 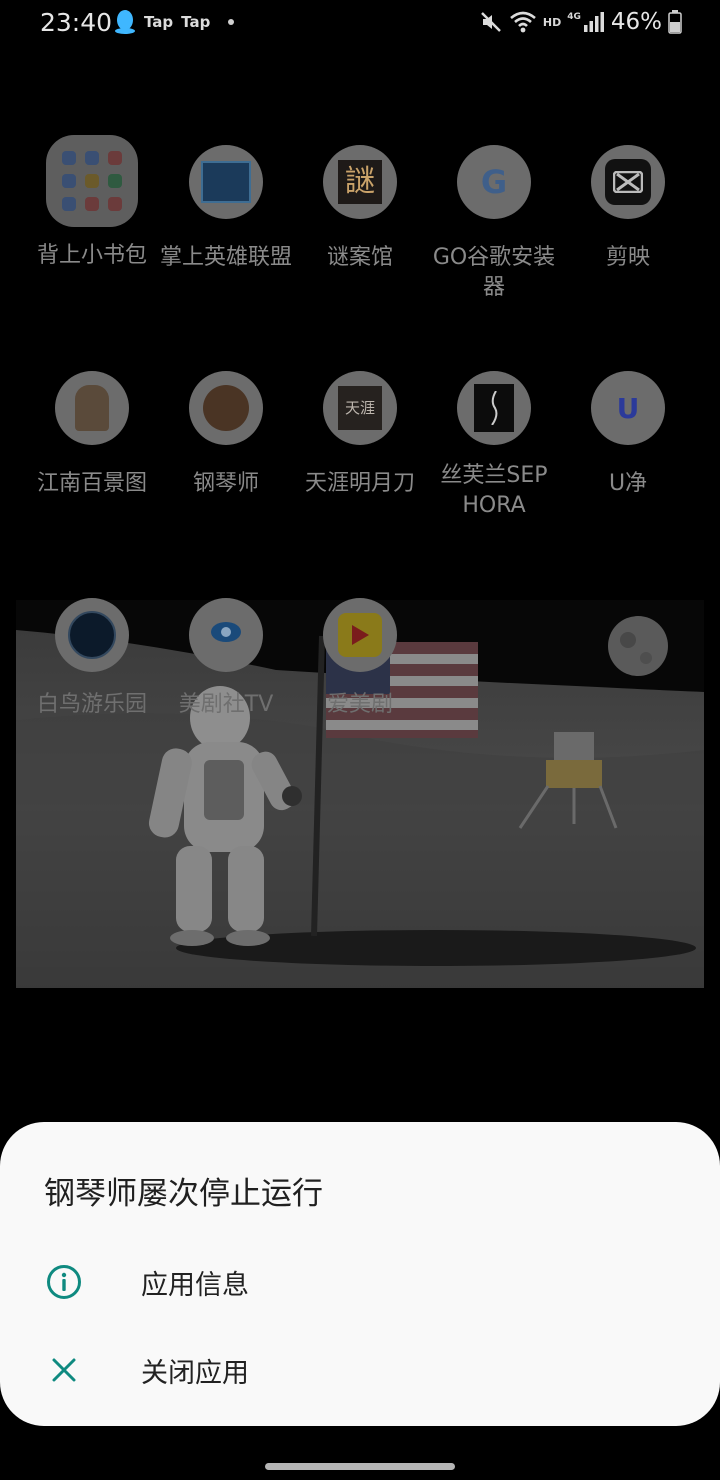 What do you see at coordinates (552, 22) in the screenshot?
I see `hd-label: HD` at bounding box center [552, 22].